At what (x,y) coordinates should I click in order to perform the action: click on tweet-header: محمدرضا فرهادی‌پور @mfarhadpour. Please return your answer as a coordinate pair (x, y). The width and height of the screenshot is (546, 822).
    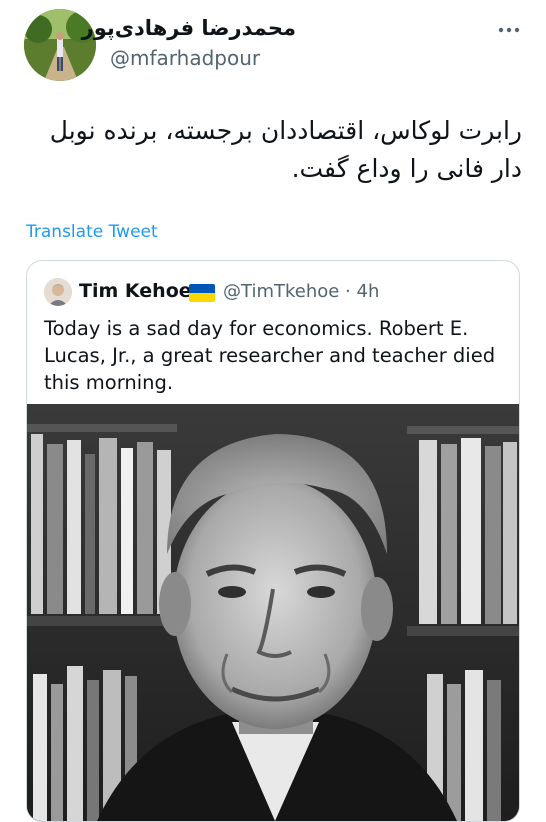
    Looking at the image, I should click on (273, 45).